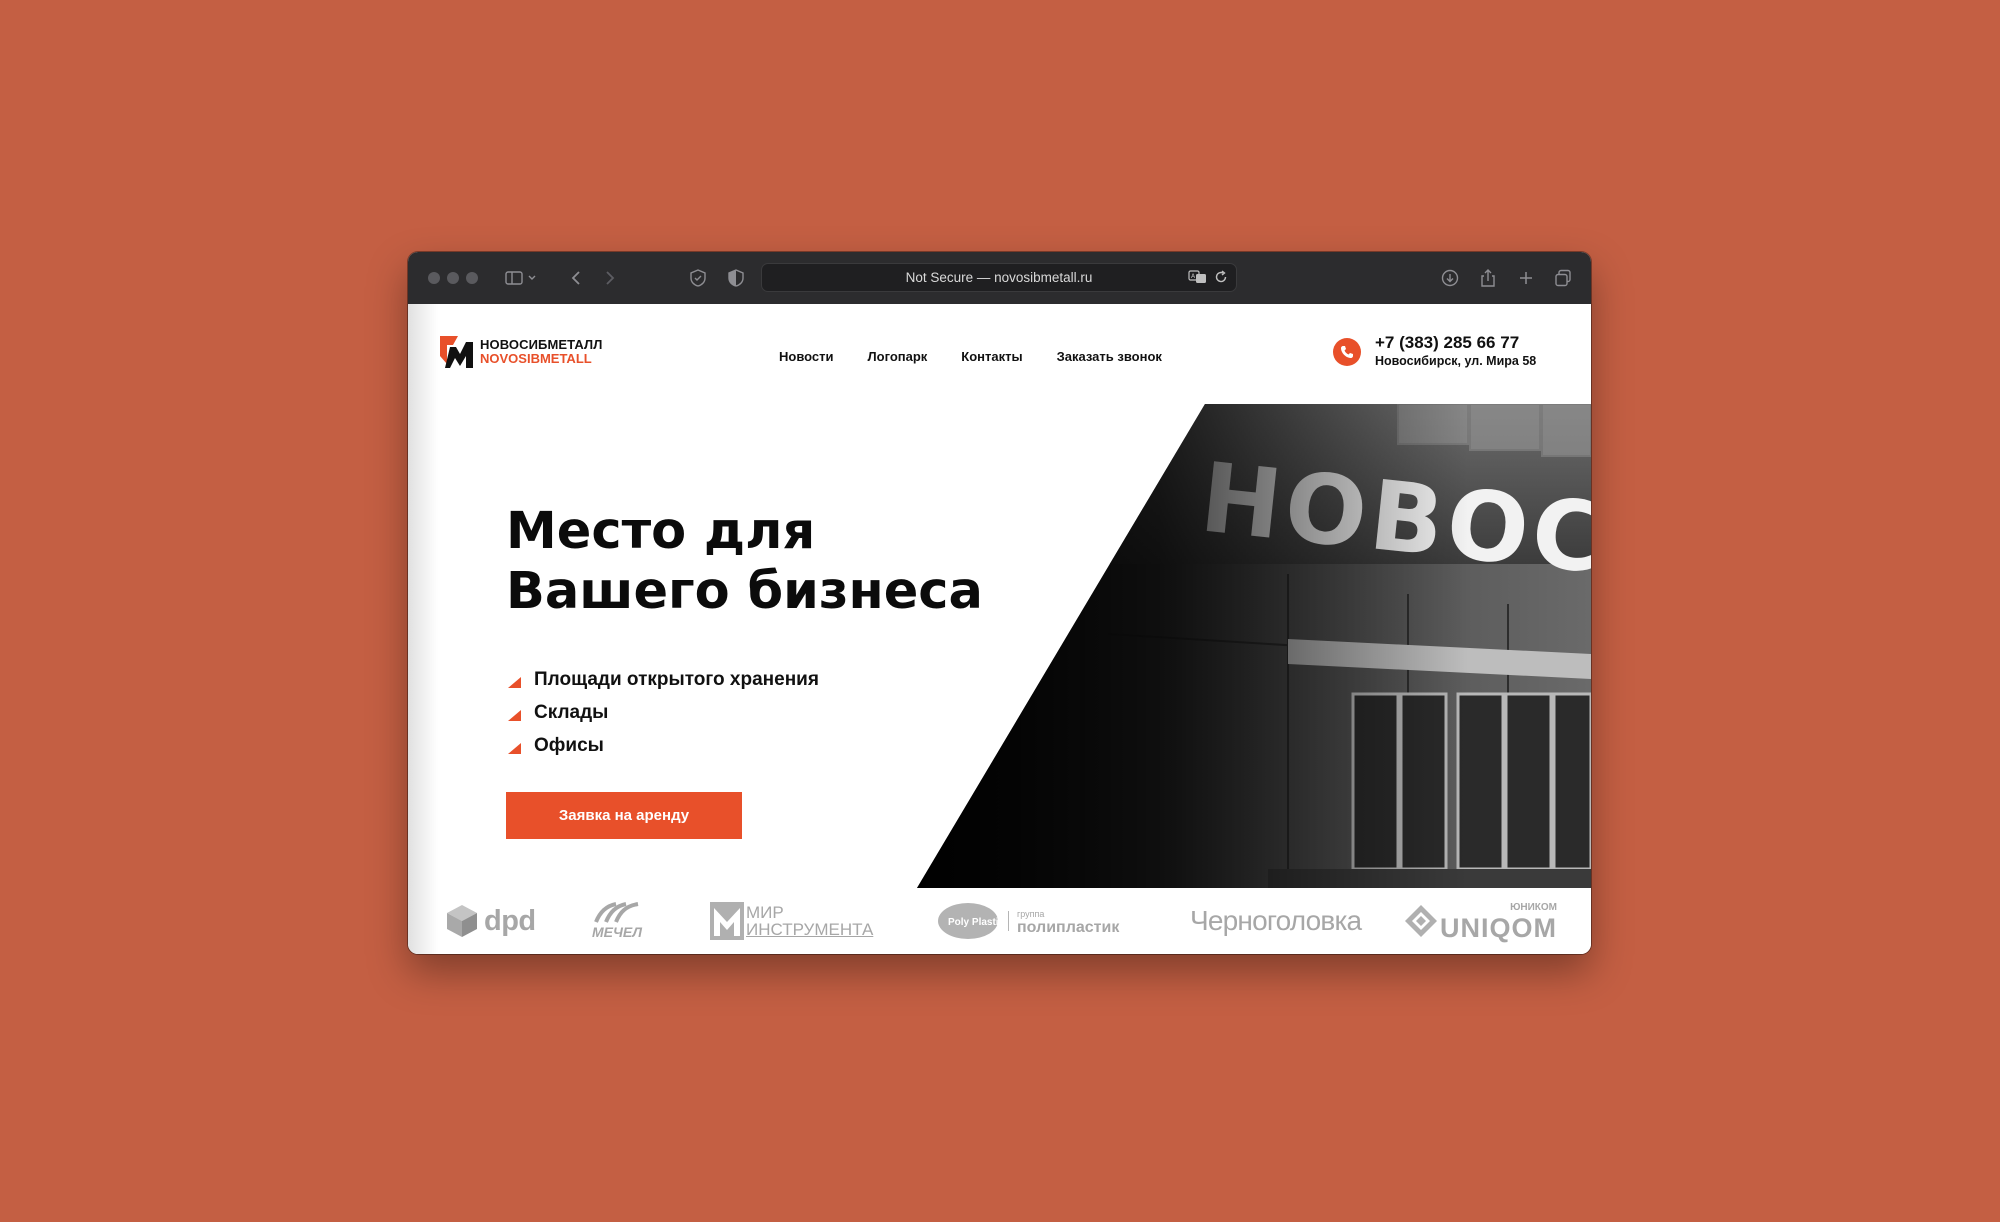 Image resolution: width=2000 pixels, height=1222 pixels. What do you see at coordinates (744, 591) in the screenshot?
I see `hero-title-line2: Вашего бизнеса` at bounding box center [744, 591].